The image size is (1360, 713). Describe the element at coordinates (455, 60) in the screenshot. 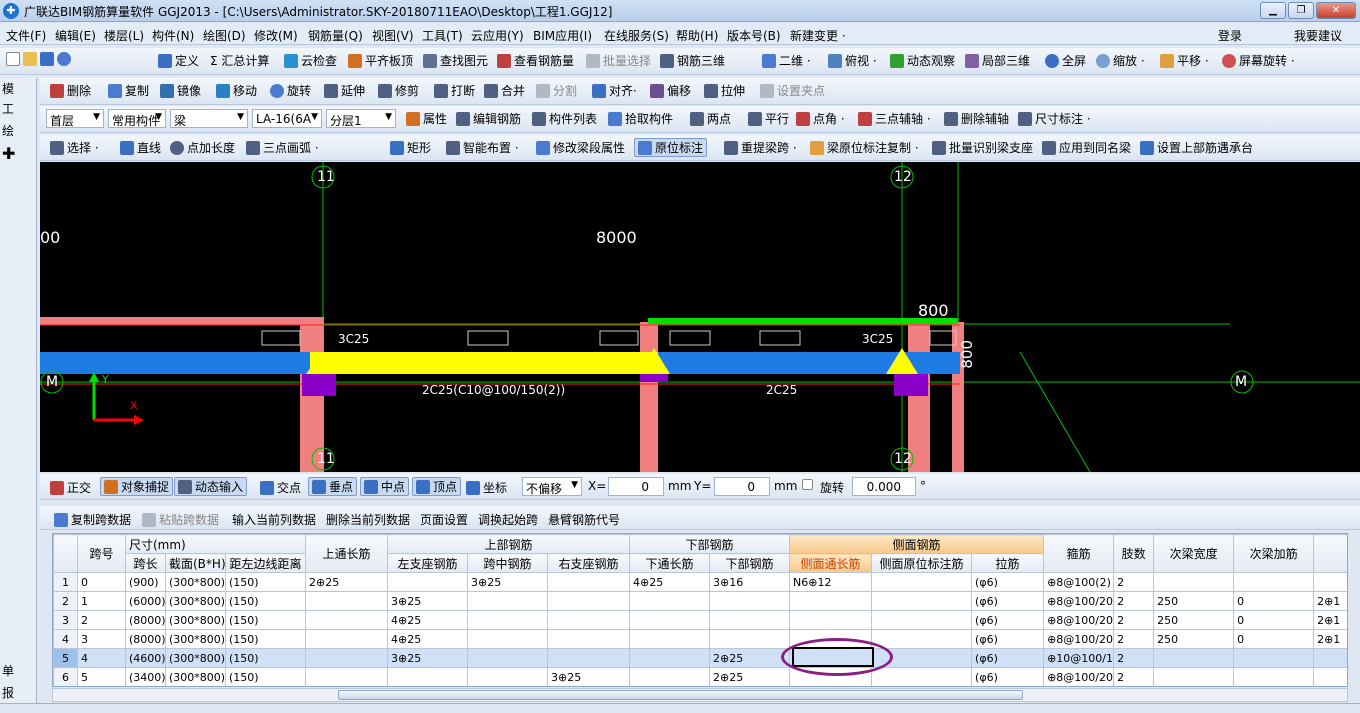

I see `find-element-button: 查找图元` at that location.